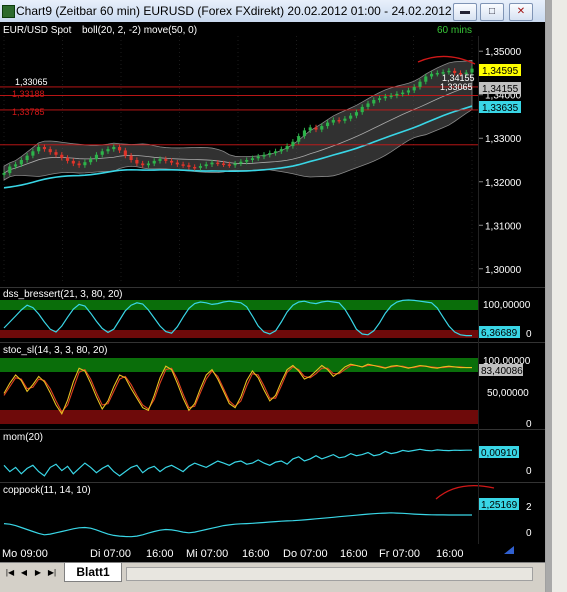 Image resolution: width=567 pixels, height=592 pixels. Describe the element at coordinates (500, 71) in the screenshot. I see `price-last-badge: 1,34595` at that location.